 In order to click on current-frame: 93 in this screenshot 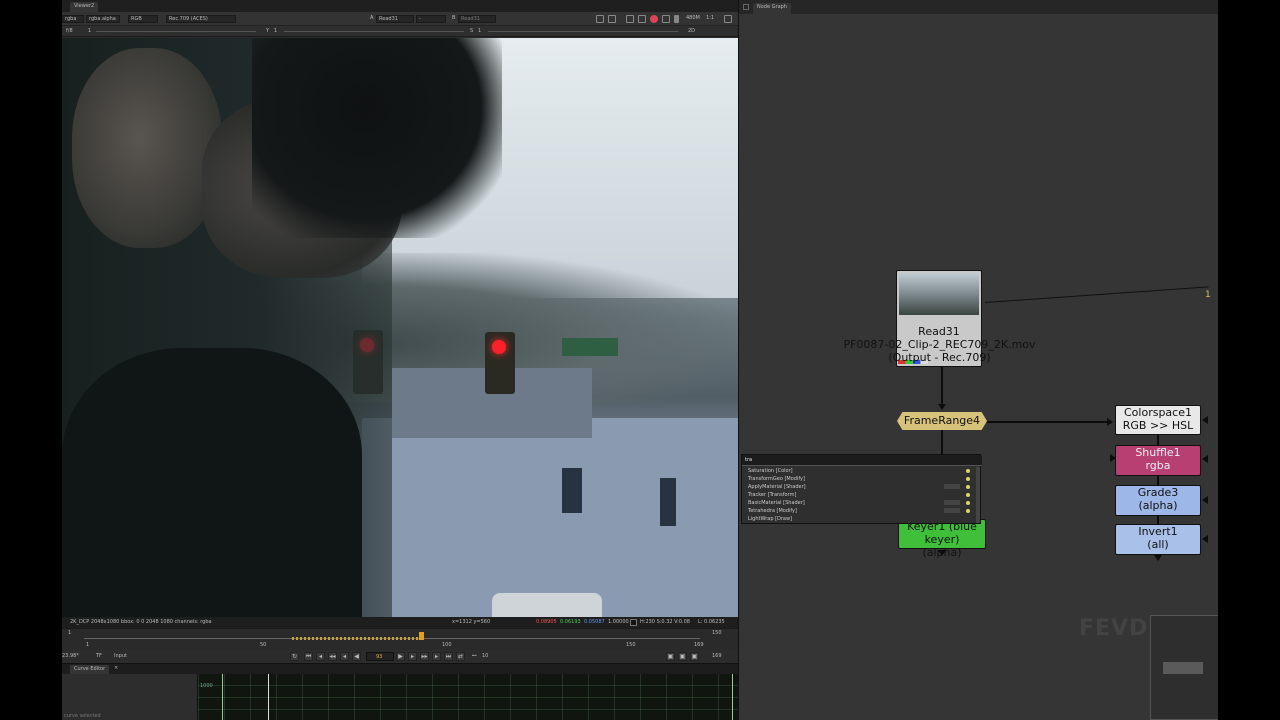, I will do `click(379, 657)`.